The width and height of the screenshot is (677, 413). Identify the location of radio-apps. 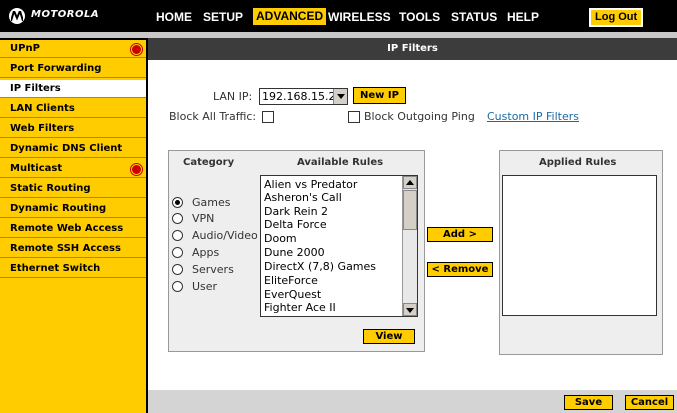
(177, 252).